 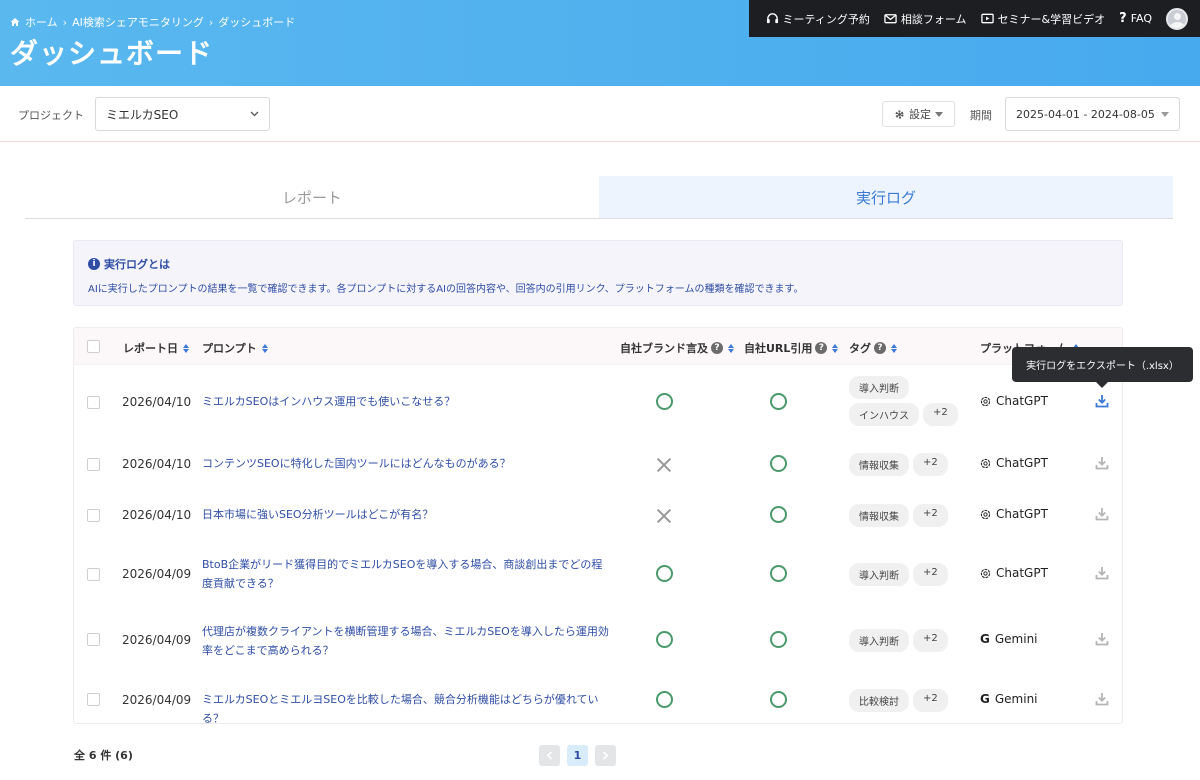 What do you see at coordinates (1042, 19) in the screenshot?
I see `seminar-link: セミナー&学習ビデオ` at bounding box center [1042, 19].